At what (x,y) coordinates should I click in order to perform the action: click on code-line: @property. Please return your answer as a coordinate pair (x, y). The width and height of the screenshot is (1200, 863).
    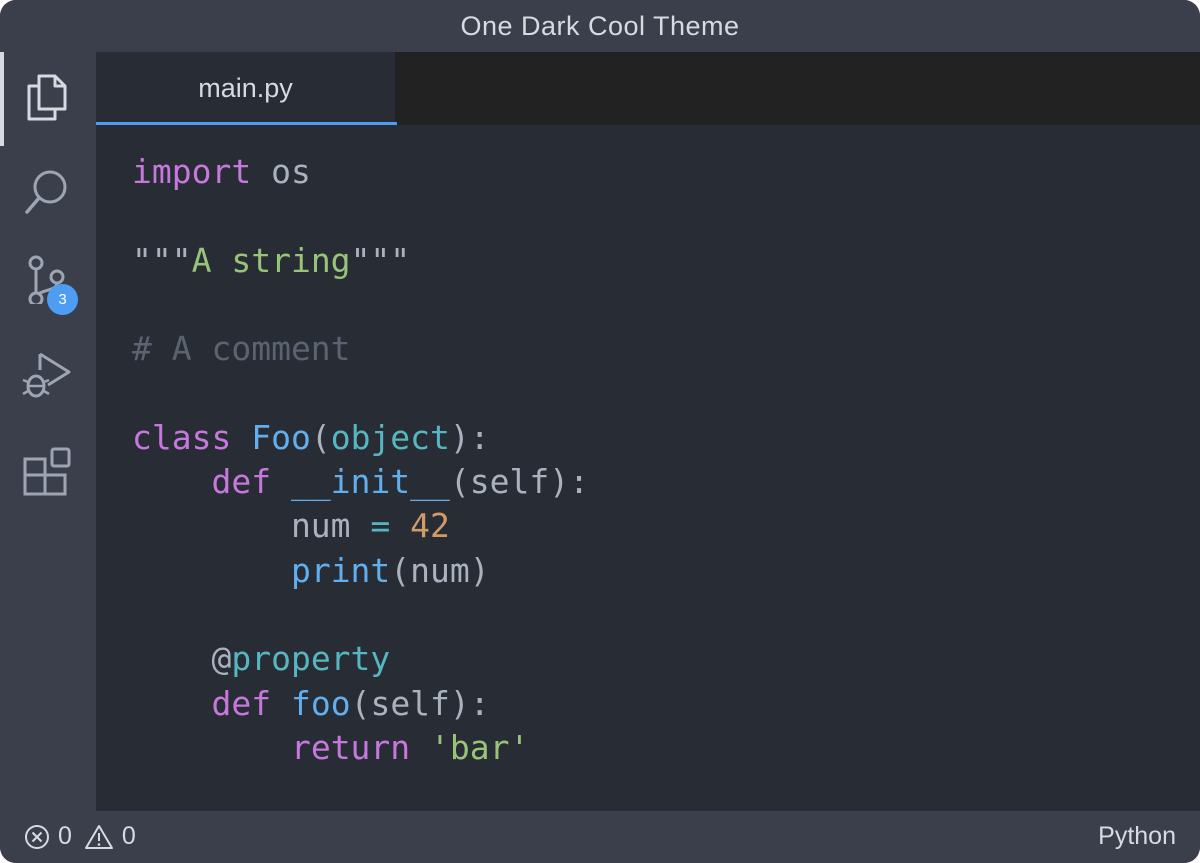
    Looking at the image, I should click on (360, 659).